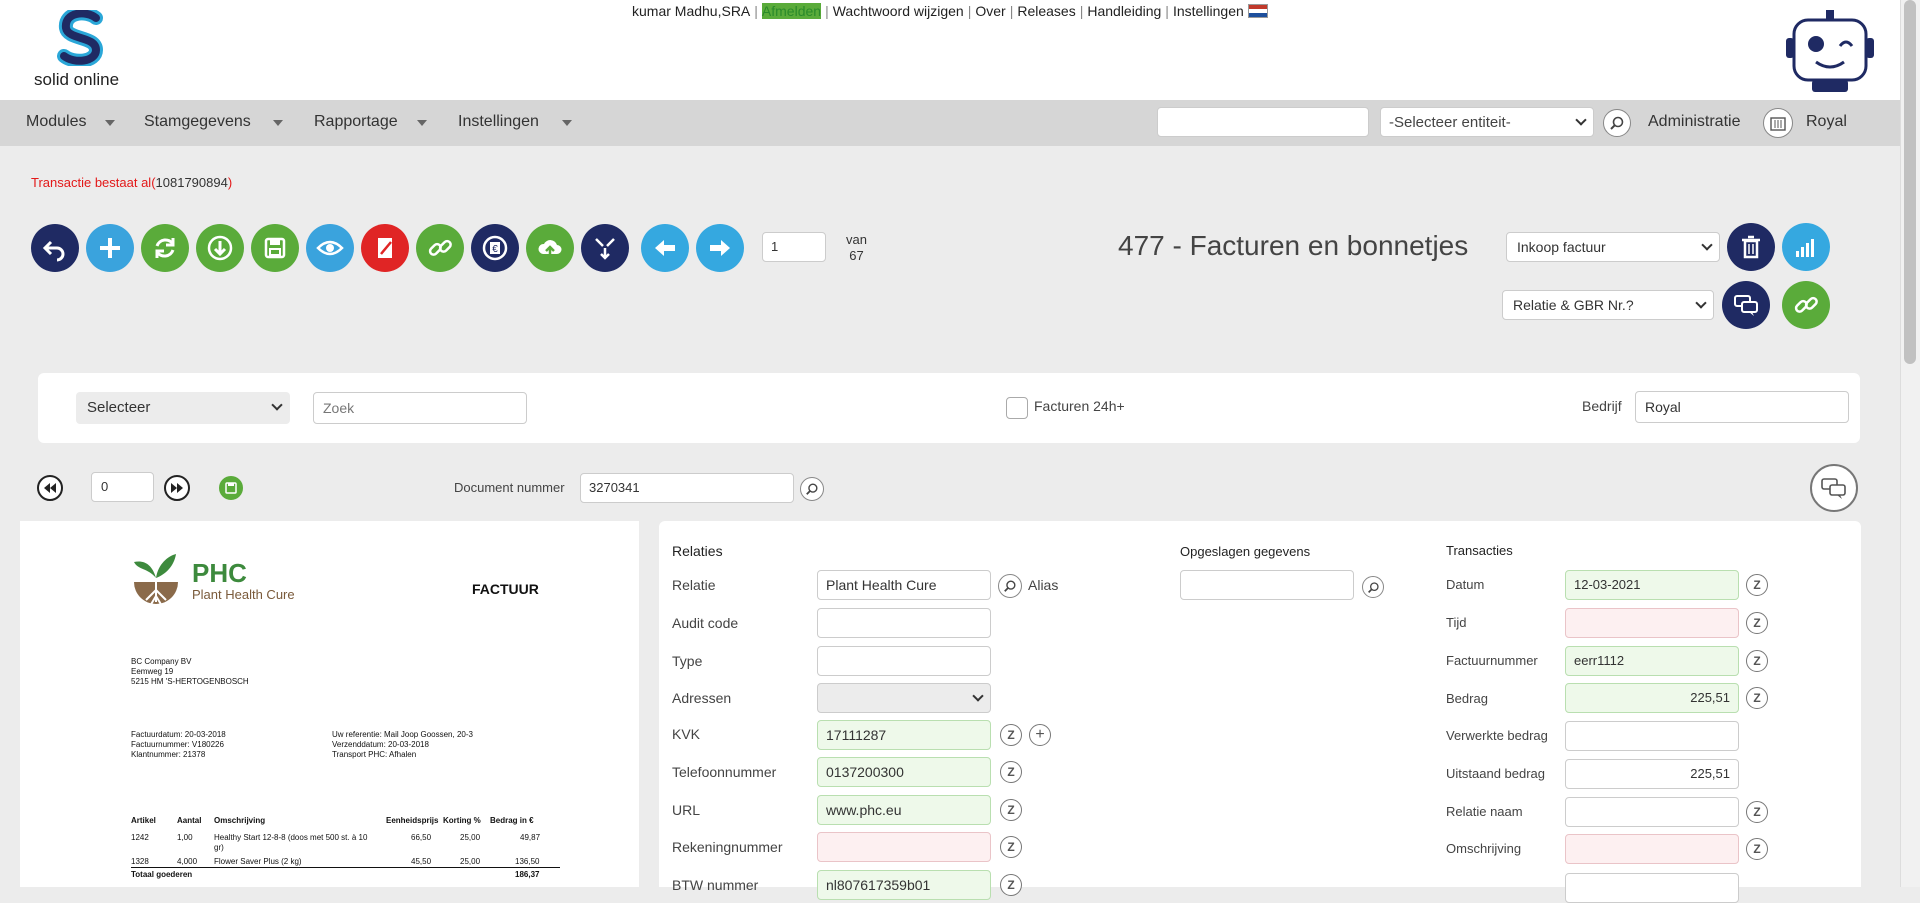  I want to click on change-password-link: Wachtwoord wijzigen, so click(898, 11).